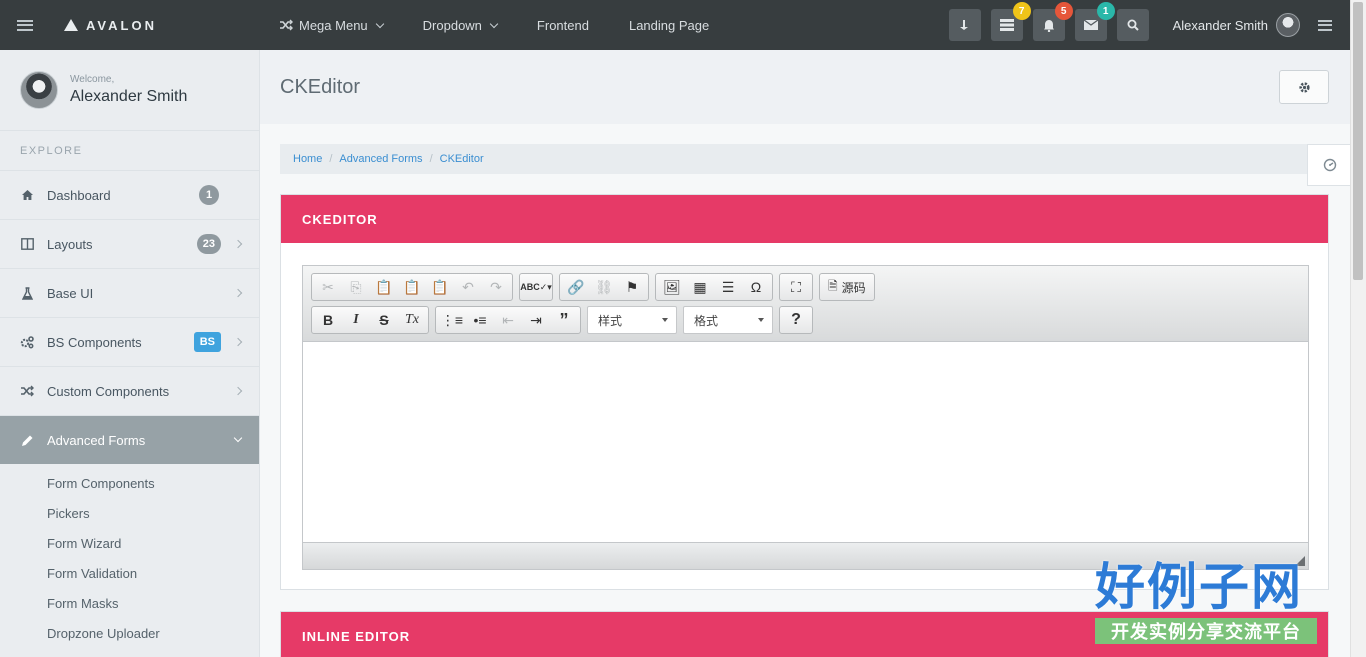 Image resolution: width=1366 pixels, height=657 pixels. I want to click on welcome-box: Welcome, Alexander Smith, so click(129, 90).